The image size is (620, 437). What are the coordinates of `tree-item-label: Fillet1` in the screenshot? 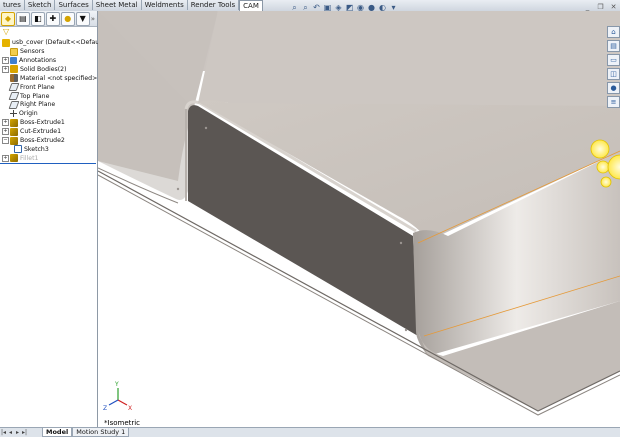 It's located at (29, 158).